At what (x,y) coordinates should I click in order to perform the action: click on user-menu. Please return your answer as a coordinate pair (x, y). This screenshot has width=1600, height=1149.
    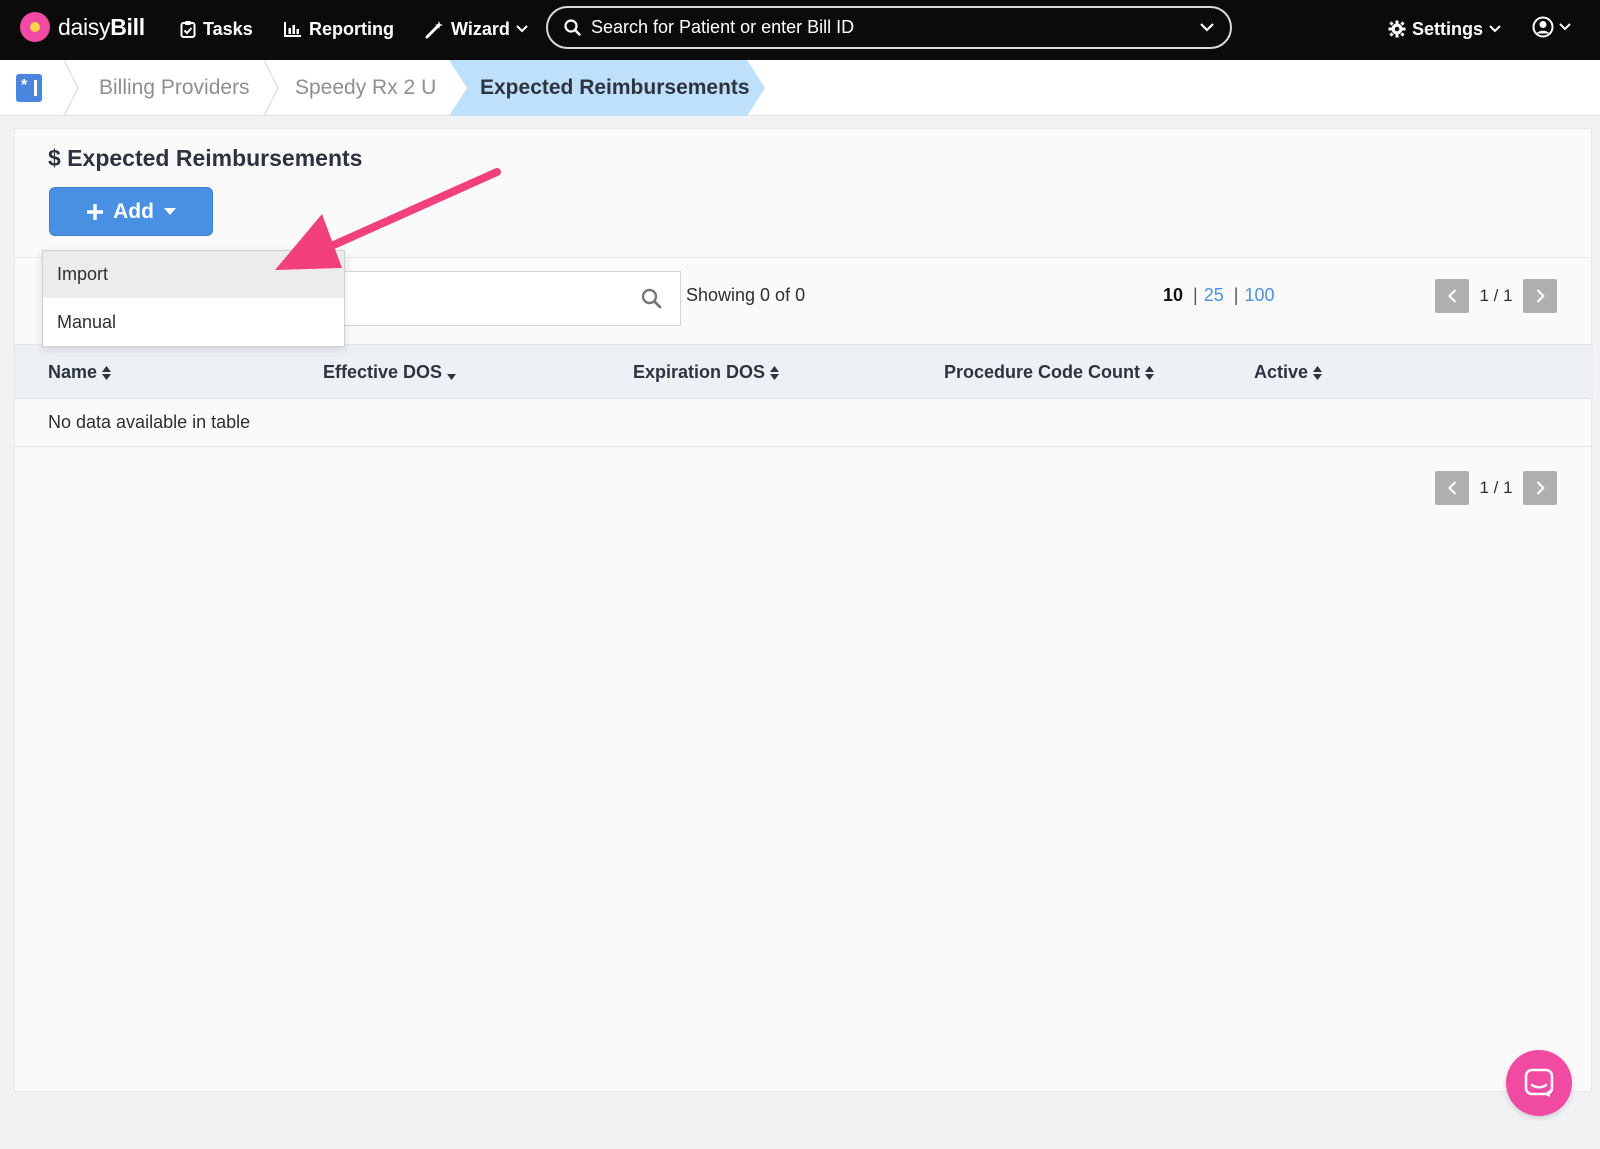
    Looking at the image, I should click on (1551, 27).